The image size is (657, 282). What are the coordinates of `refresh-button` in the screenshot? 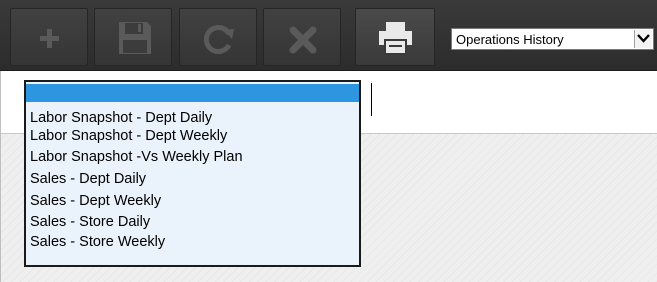 It's located at (218, 37).